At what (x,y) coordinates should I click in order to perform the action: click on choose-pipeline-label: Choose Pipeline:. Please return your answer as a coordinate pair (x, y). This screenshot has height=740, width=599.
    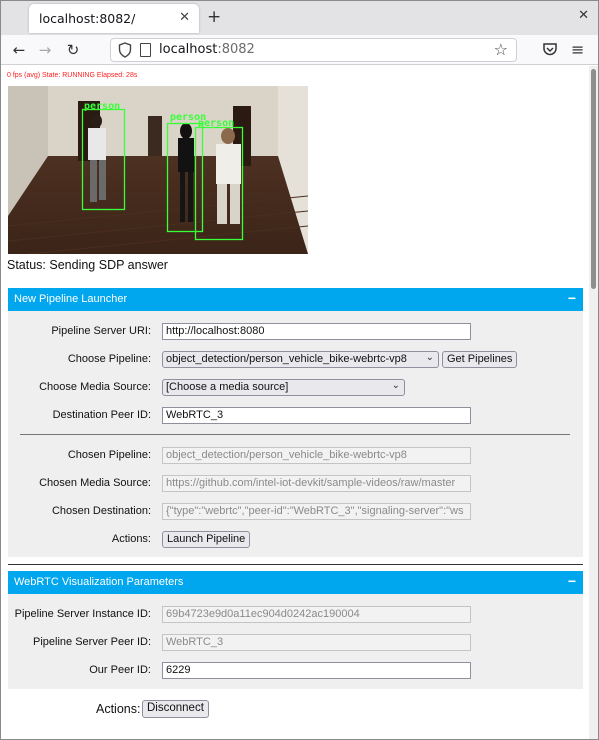
    Looking at the image, I should click on (109, 359).